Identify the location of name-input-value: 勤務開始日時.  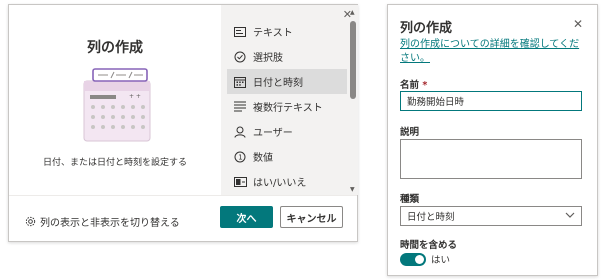
(436, 102).